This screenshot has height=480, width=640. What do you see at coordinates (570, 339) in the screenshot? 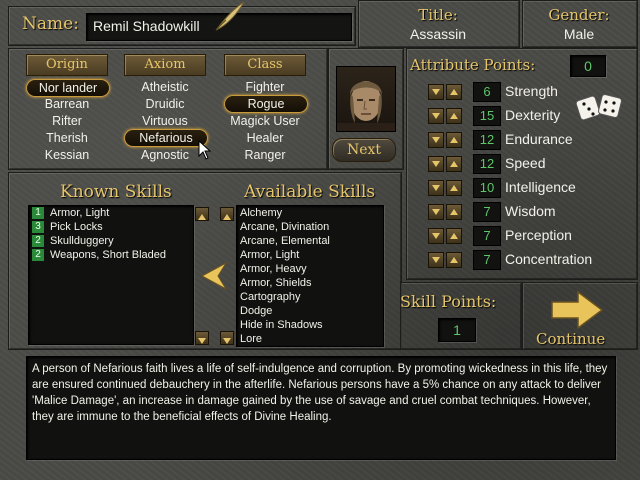
I see `continue-button: Continue` at bounding box center [570, 339].